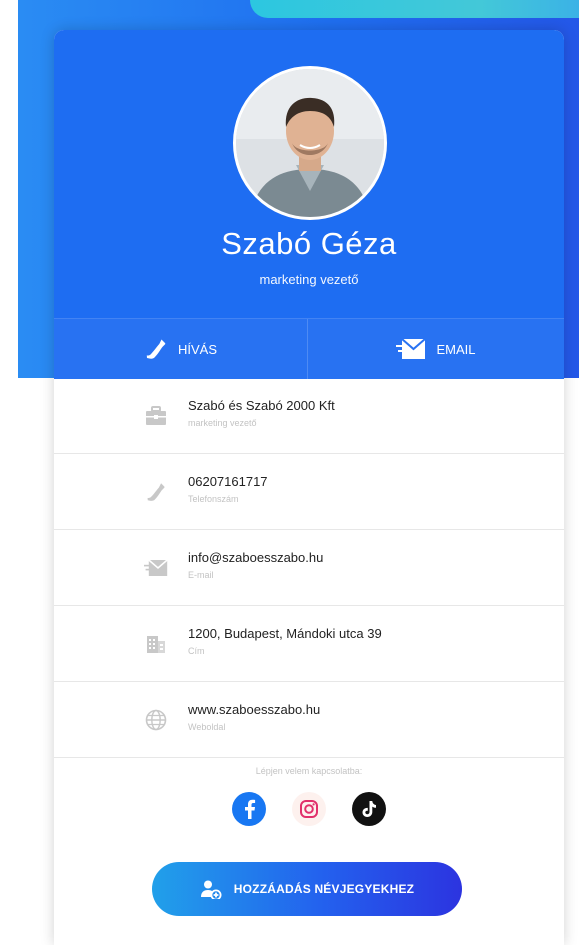 The width and height of the screenshot is (579, 945). I want to click on contact-row-company: Szabó és Szabó 2000 Kft marketing vezető, so click(309, 416).